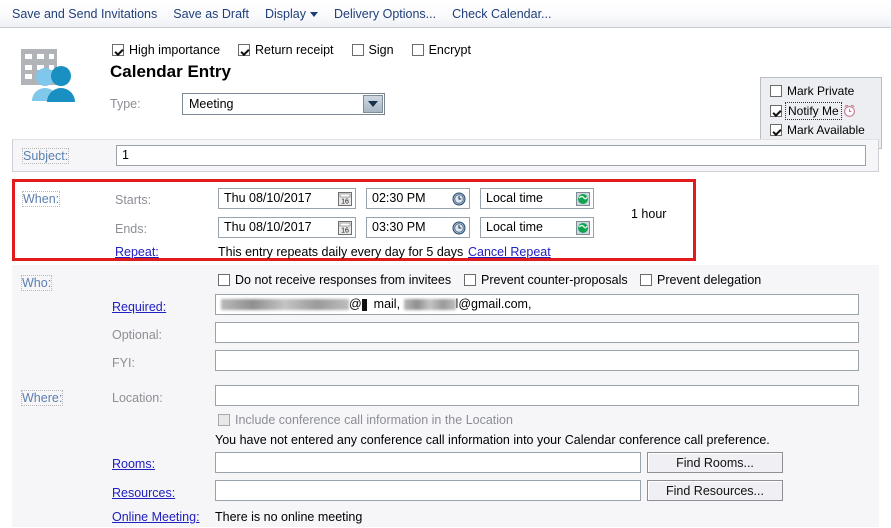  I want to click on alarm-clock-icon, so click(849, 110).